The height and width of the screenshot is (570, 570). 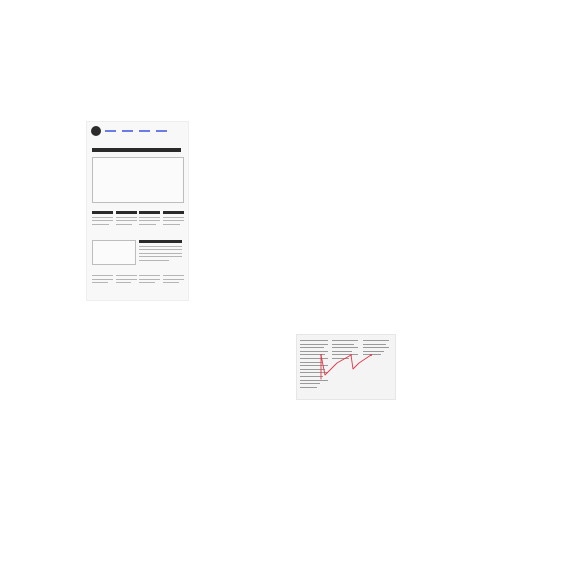 I want to click on website-wireframe, so click(x=137, y=211).